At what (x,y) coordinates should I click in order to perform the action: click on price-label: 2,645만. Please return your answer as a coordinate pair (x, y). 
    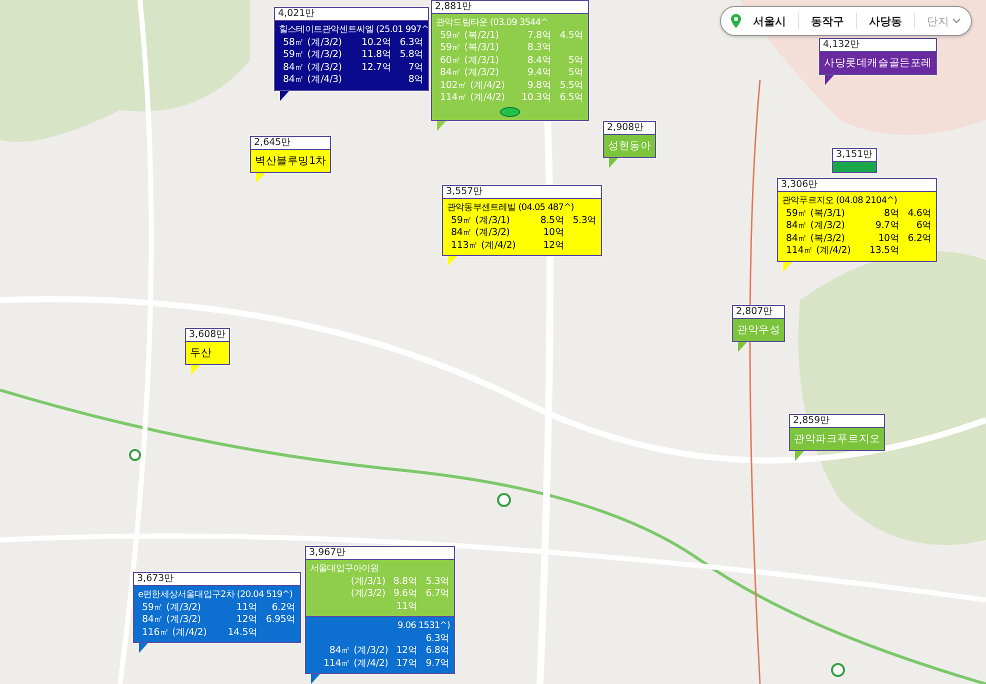
    Looking at the image, I should click on (291, 142).